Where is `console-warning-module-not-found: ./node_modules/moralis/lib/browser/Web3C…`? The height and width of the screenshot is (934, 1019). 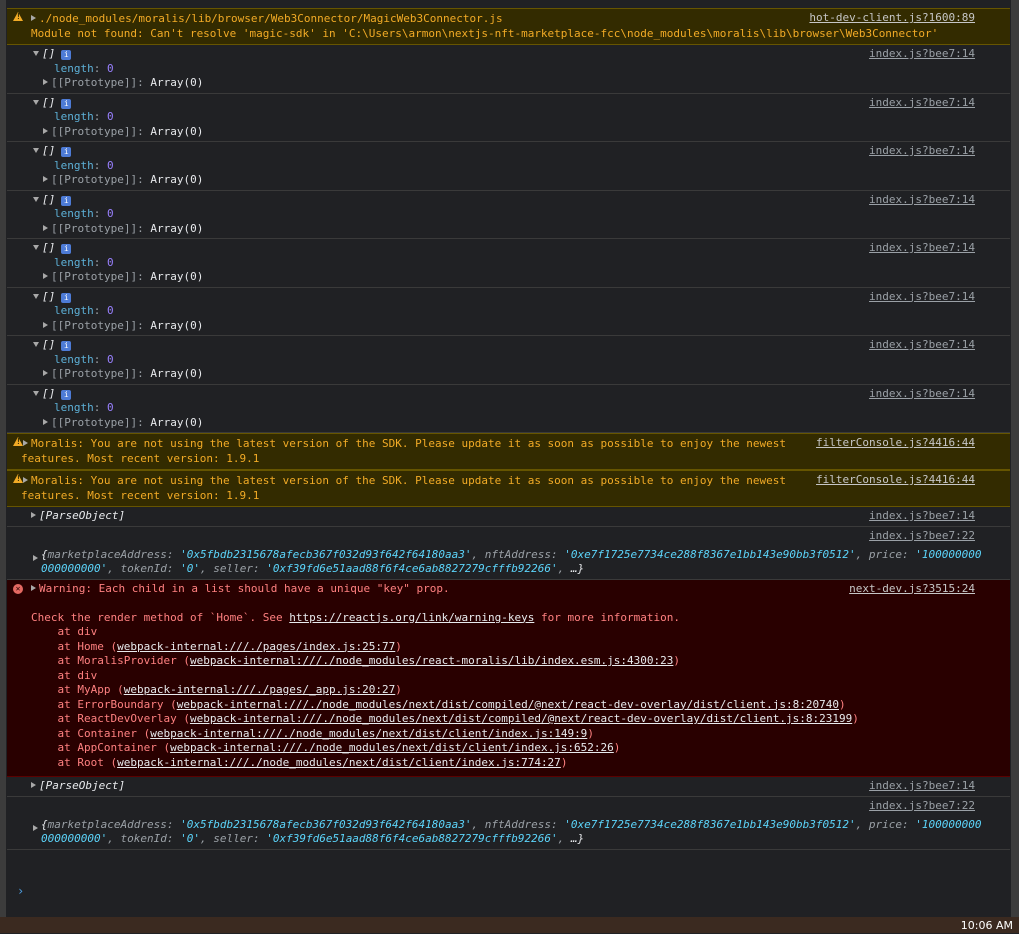
console-warning-module-not-found: ./node_modules/moralis/lib/browser/Web3C… is located at coordinates (508, 26).